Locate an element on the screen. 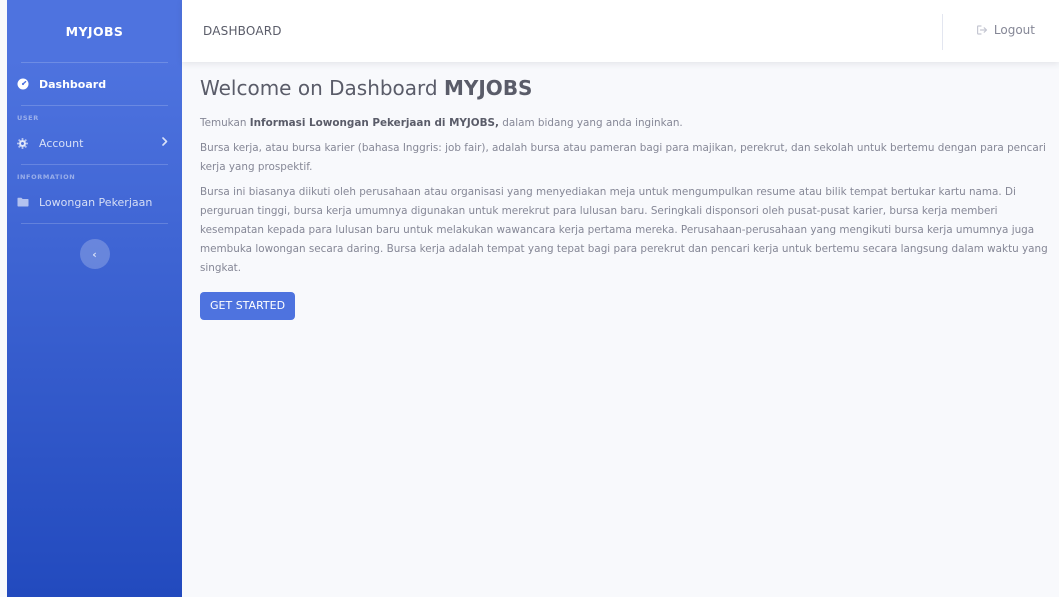  sidebar-brand: MYJOBS is located at coordinates (94, 31).